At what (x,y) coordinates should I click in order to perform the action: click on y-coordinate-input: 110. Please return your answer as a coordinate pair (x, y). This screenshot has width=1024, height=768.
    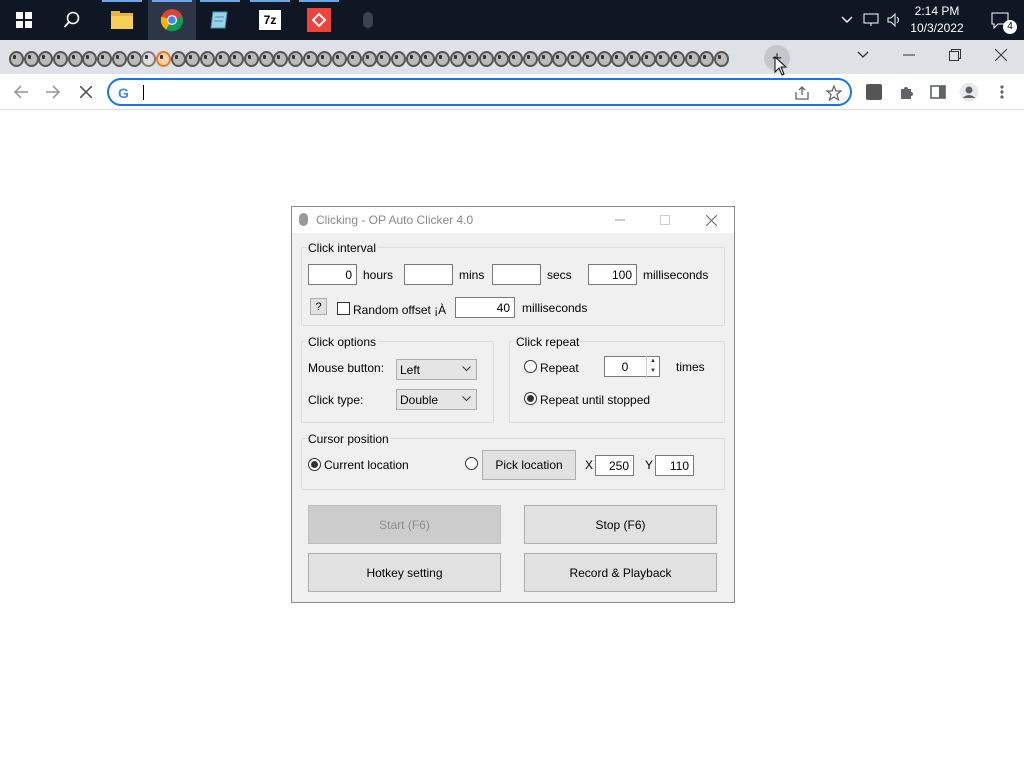
    Looking at the image, I should click on (674, 465).